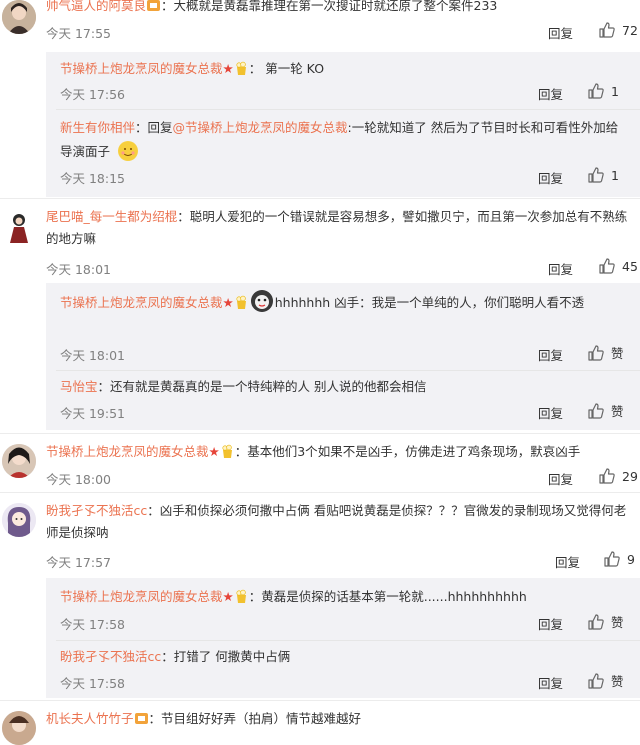 This screenshot has width=640, height=745. I want to click on reply-body: ：还有就是黄磊真的是一个特纯粹的人 别人说的他都会相信, so click(262, 386).